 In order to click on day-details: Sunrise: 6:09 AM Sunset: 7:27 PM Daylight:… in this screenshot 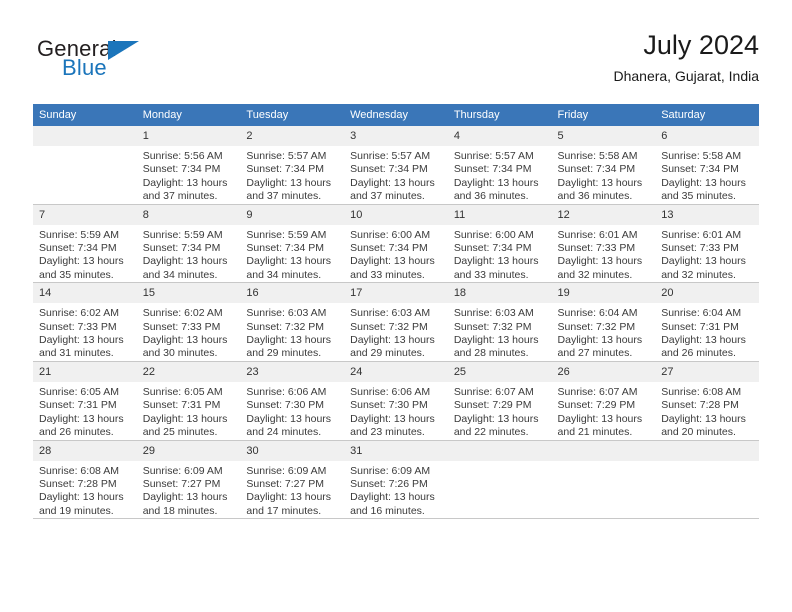, I will do `click(292, 490)`.